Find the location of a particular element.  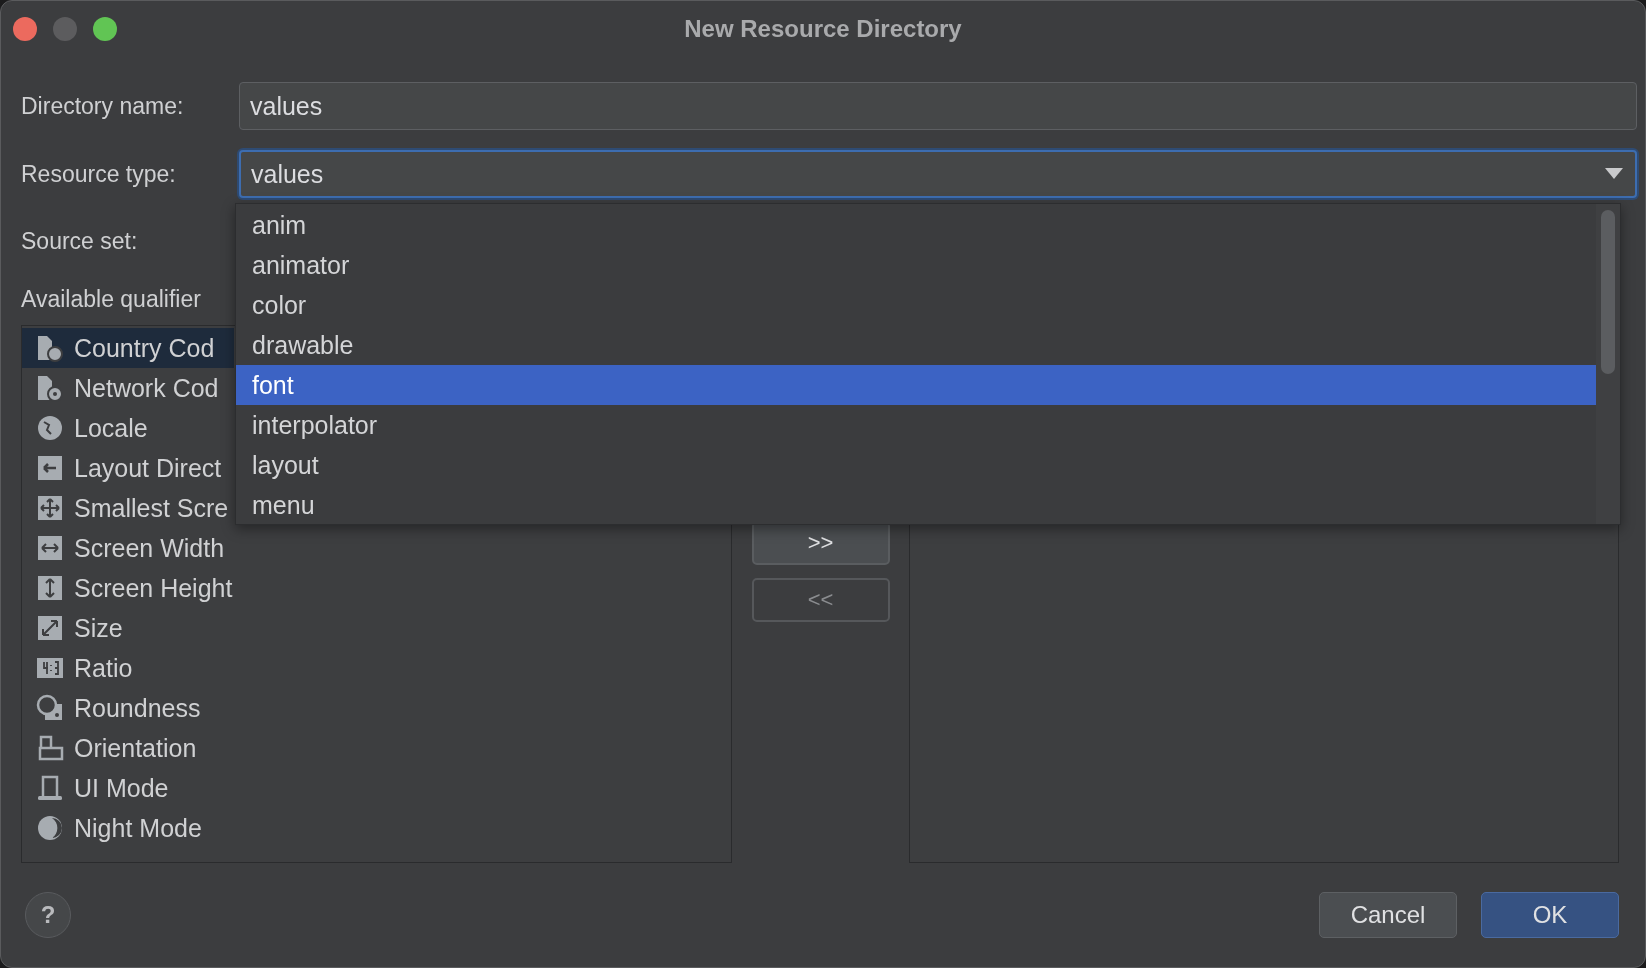

list-item: Size is located at coordinates (128, 628).